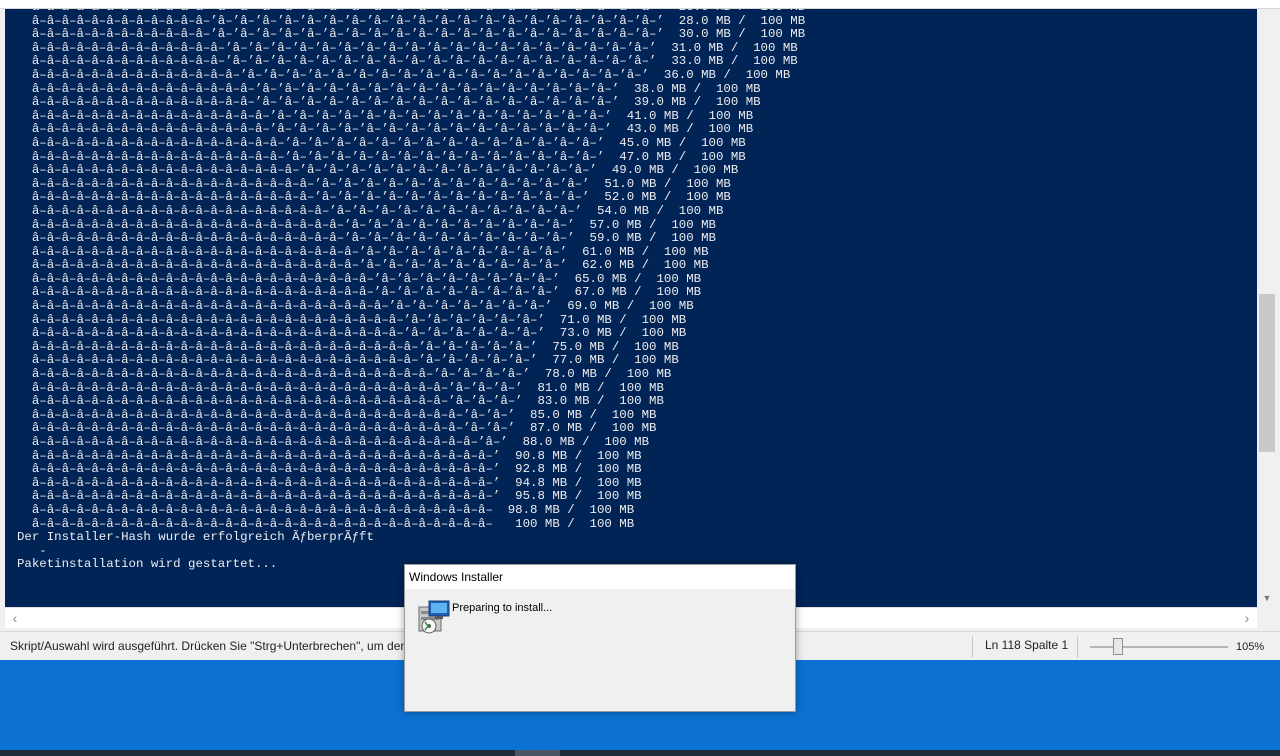 Image resolution: width=1280 pixels, height=756 pixels. I want to click on scroll-right-arrow-icon: ›, so click(1247, 618).